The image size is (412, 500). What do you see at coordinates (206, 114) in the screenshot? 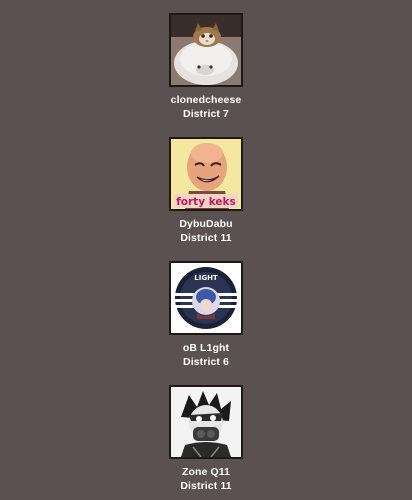
I see `player-district: District 7` at bounding box center [206, 114].